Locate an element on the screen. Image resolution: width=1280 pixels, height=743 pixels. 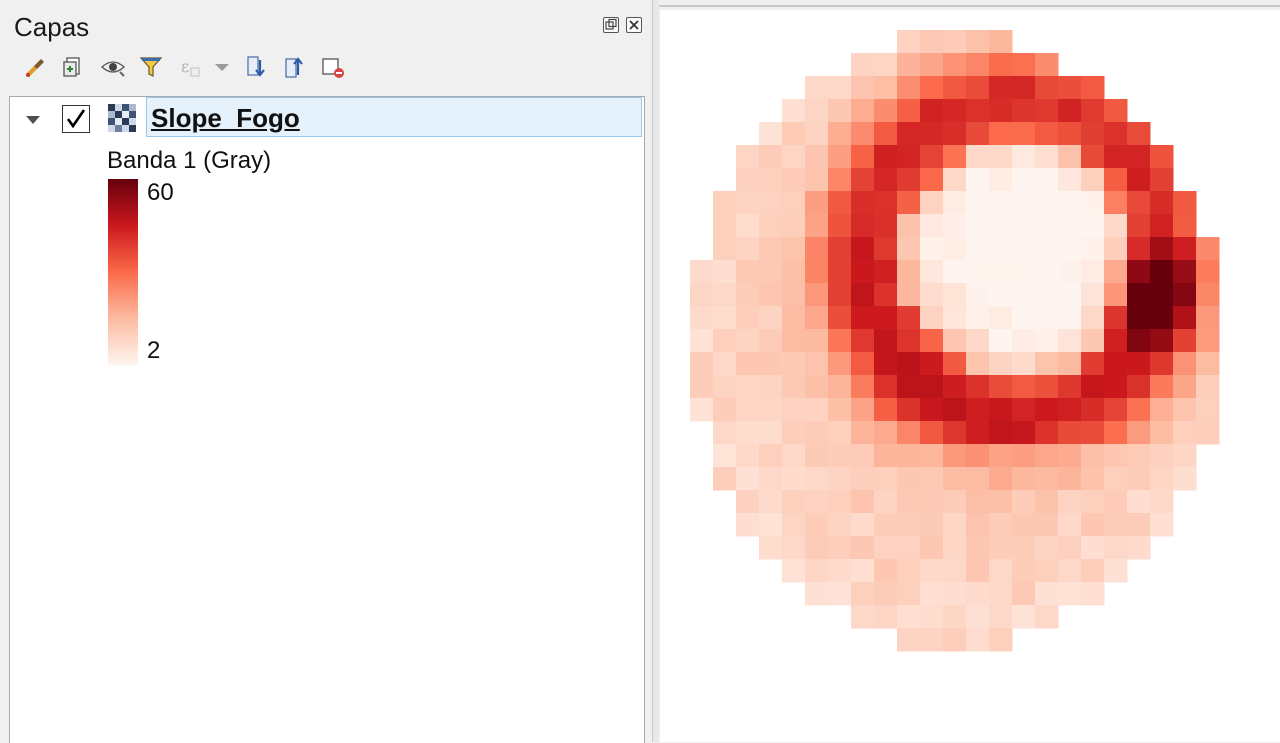
style-layer-icon is located at coordinates (35, 67).